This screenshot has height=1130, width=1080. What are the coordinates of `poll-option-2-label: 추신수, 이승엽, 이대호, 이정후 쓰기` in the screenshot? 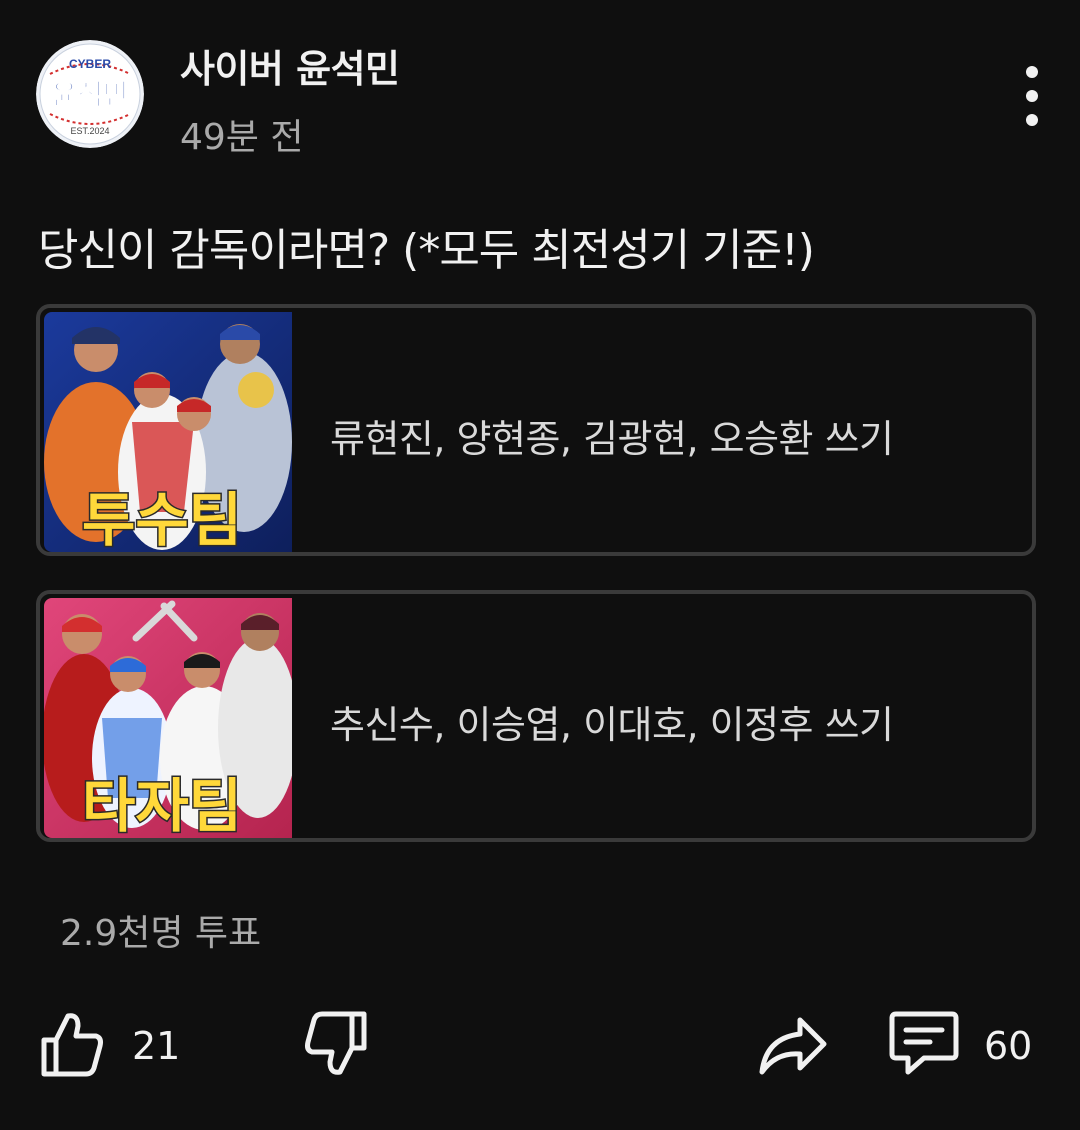 It's located at (612, 725).